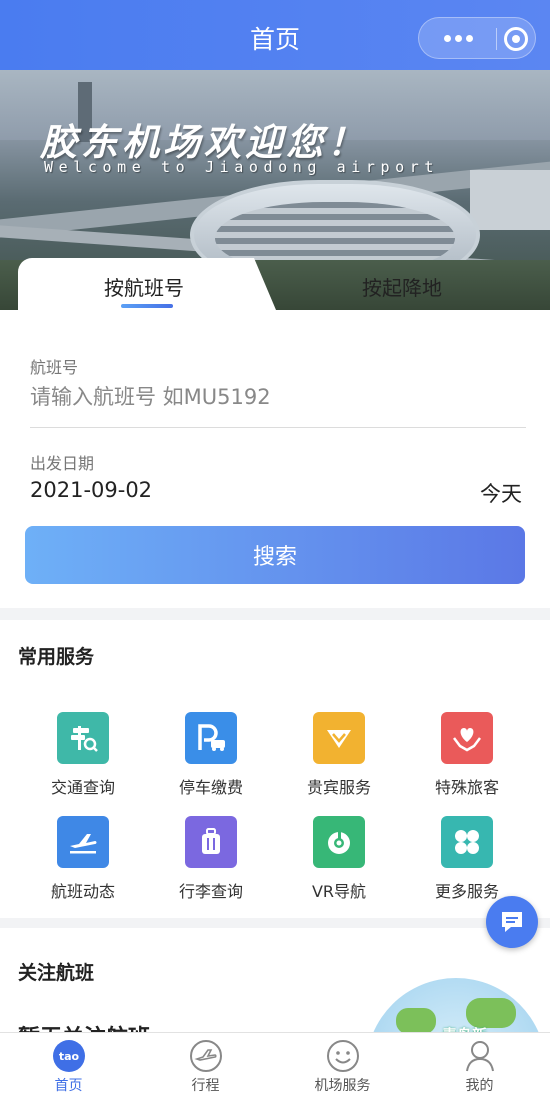  I want to click on service-parking-payment: 停车缴费, so click(211, 762).